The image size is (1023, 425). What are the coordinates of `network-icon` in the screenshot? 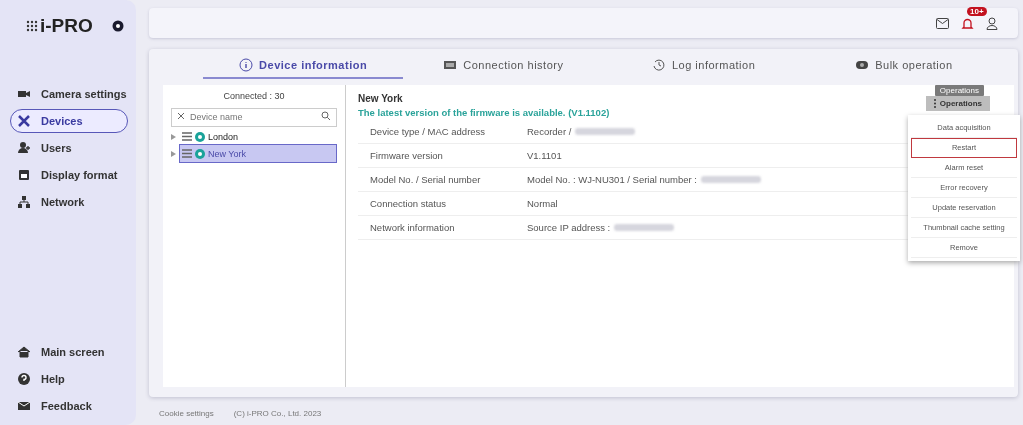 It's located at (24, 202).